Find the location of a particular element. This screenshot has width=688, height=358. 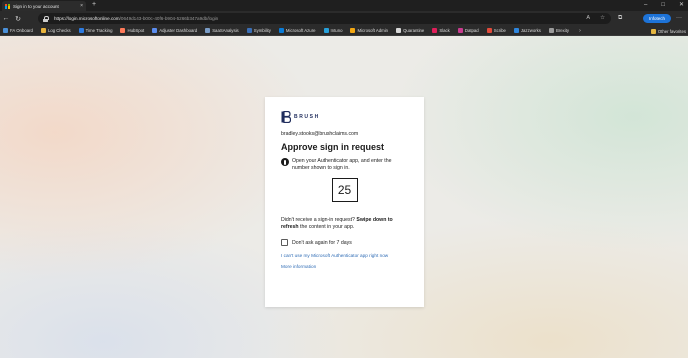

favorite-item: Intuno is located at coordinates (333, 30).